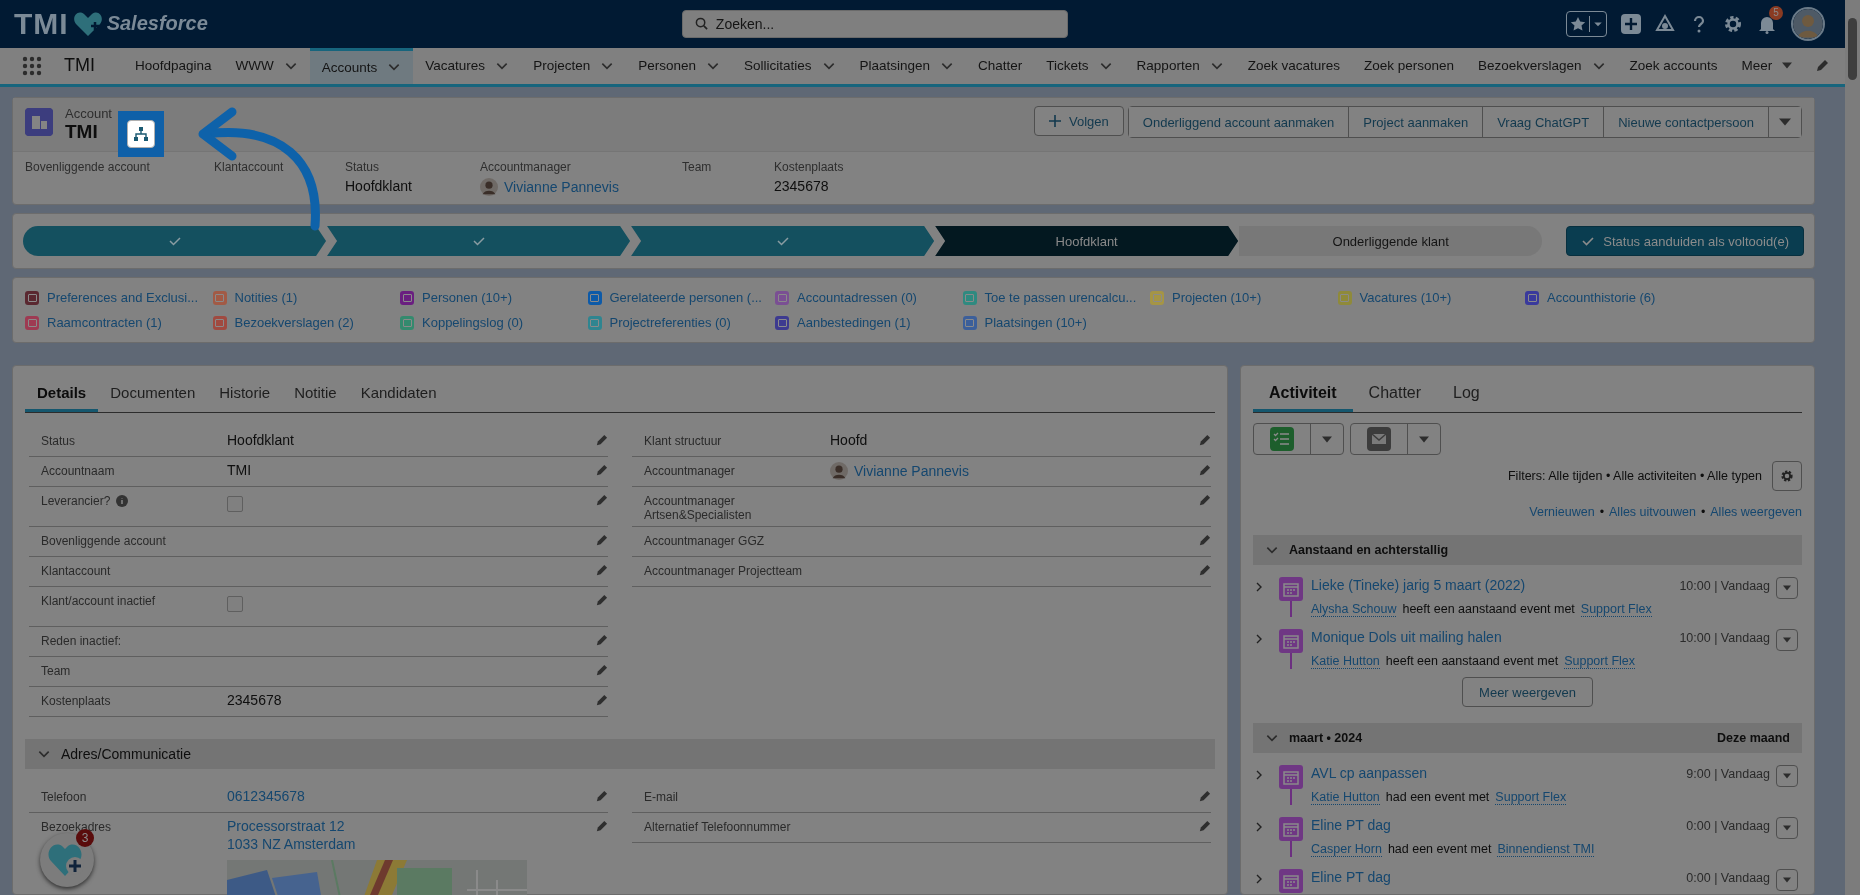 The height and width of the screenshot is (895, 1860). I want to click on action-link: Alles weergeven, so click(1756, 512).